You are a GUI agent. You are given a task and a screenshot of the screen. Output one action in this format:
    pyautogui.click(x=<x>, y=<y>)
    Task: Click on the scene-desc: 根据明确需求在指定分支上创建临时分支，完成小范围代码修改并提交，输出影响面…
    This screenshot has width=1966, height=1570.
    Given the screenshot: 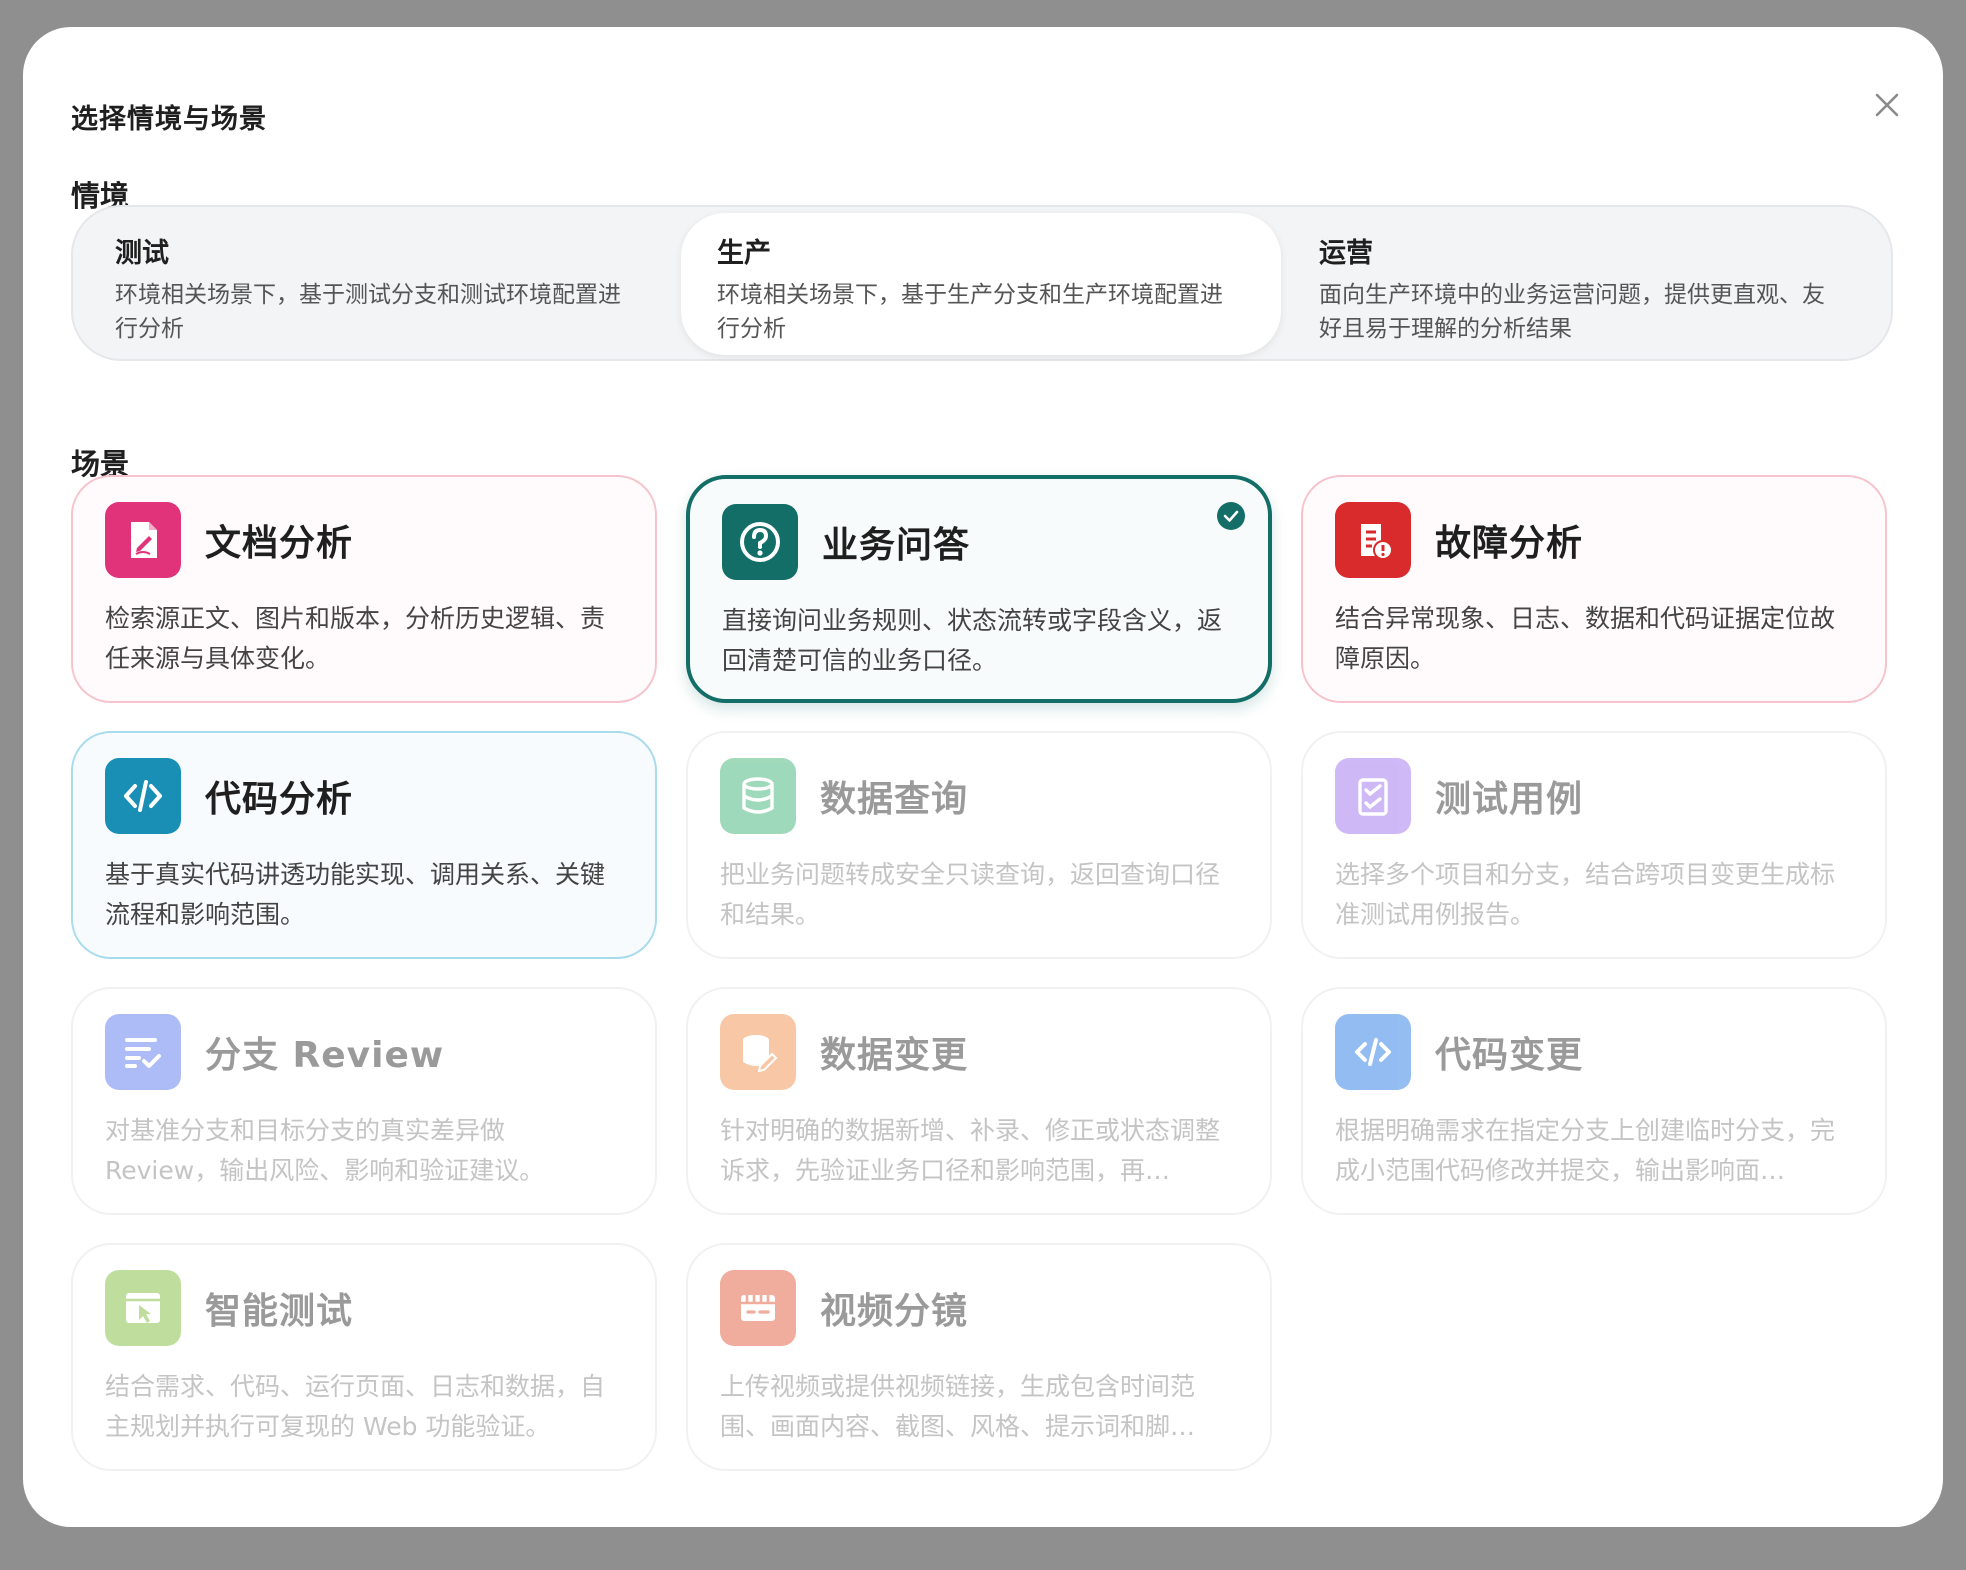 What is the action you would take?
    pyautogui.click(x=1585, y=1150)
    